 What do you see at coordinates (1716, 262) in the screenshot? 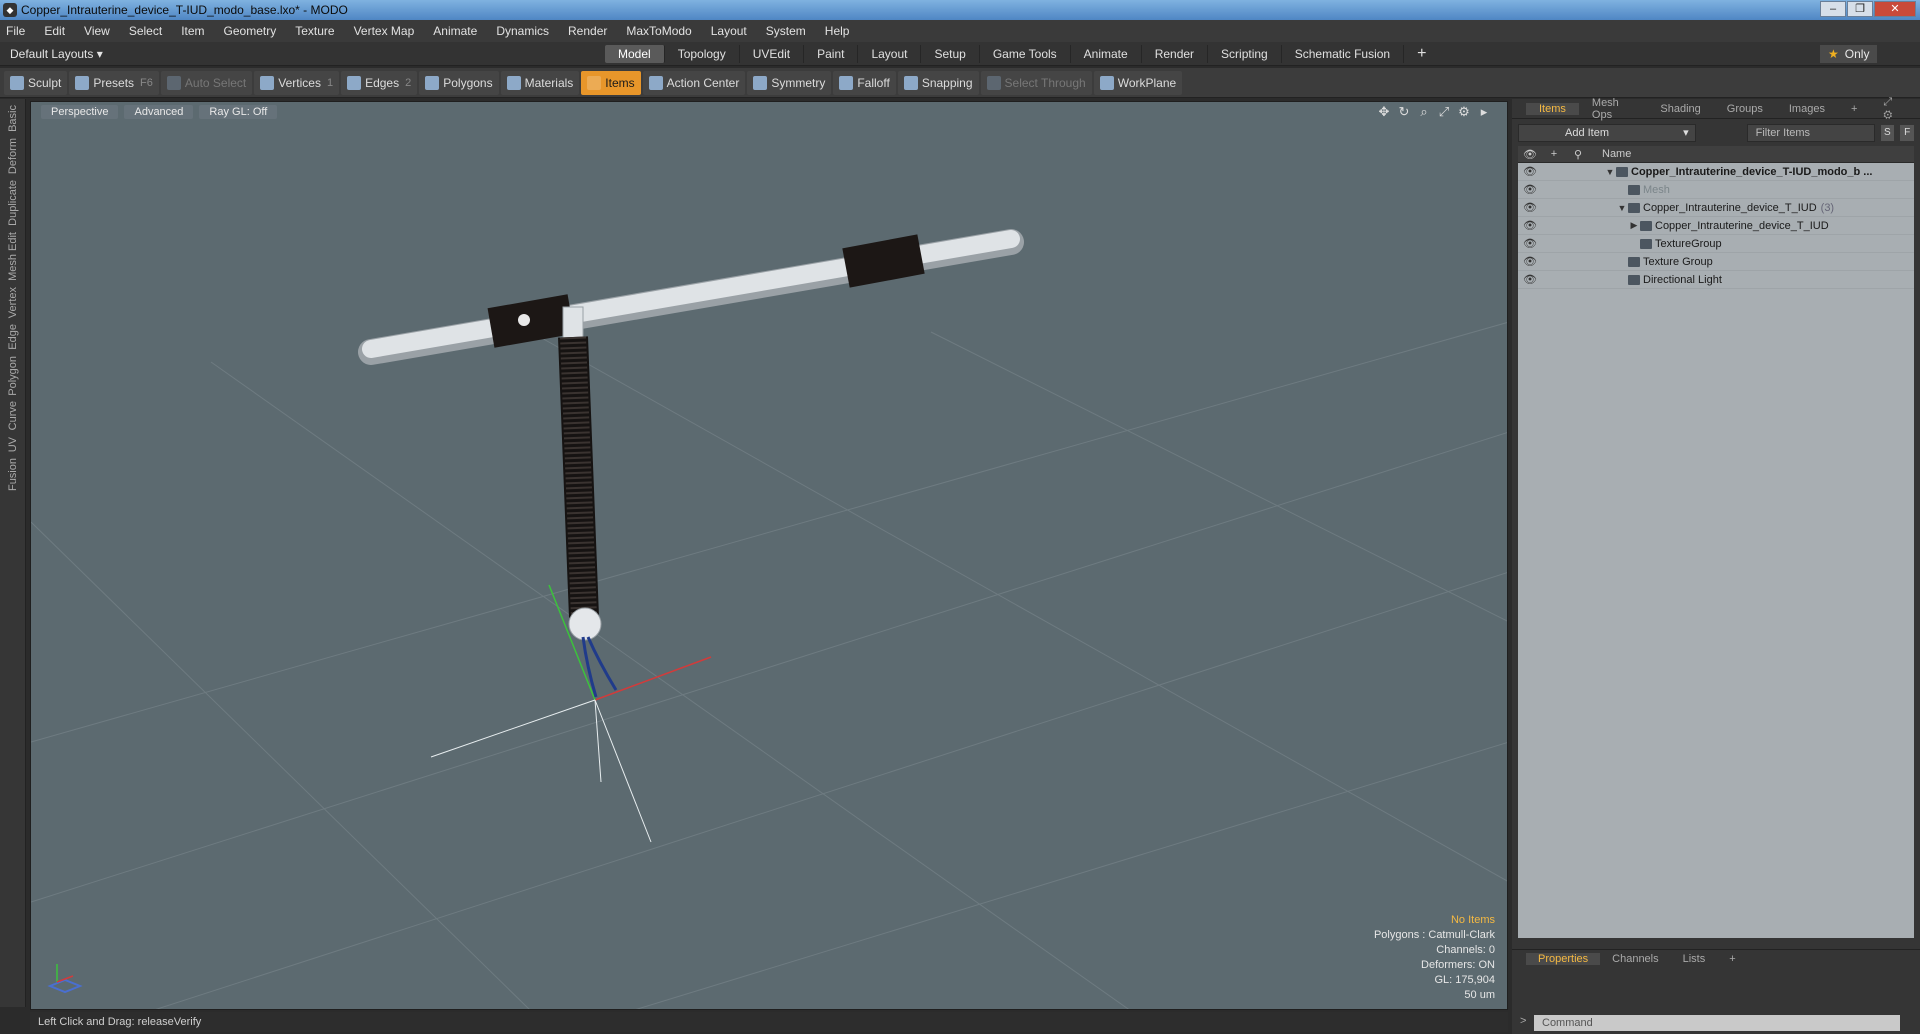
I see `tree-row: 👁 Texture Group` at bounding box center [1716, 262].